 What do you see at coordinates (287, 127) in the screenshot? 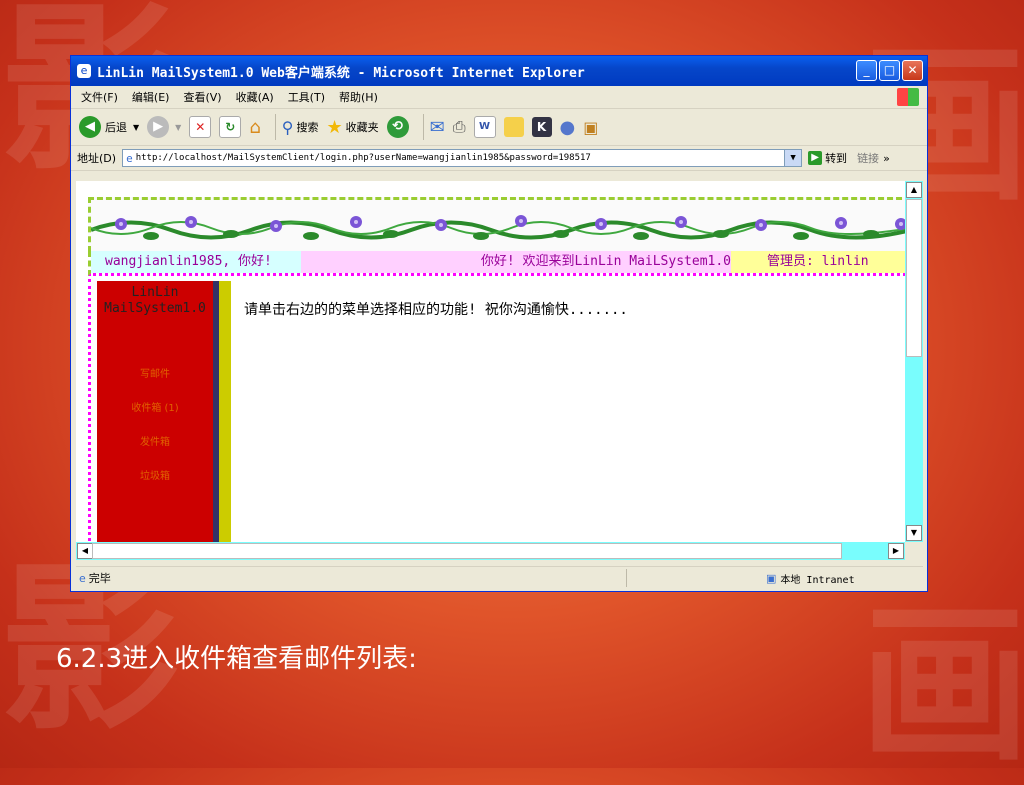
I see `search-icon: ⚲` at bounding box center [287, 127].